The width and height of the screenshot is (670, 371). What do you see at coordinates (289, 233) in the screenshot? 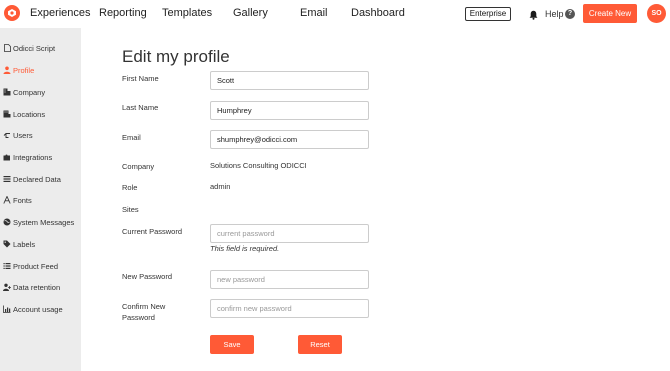
I see `current-password-field` at bounding box center [289, 233].